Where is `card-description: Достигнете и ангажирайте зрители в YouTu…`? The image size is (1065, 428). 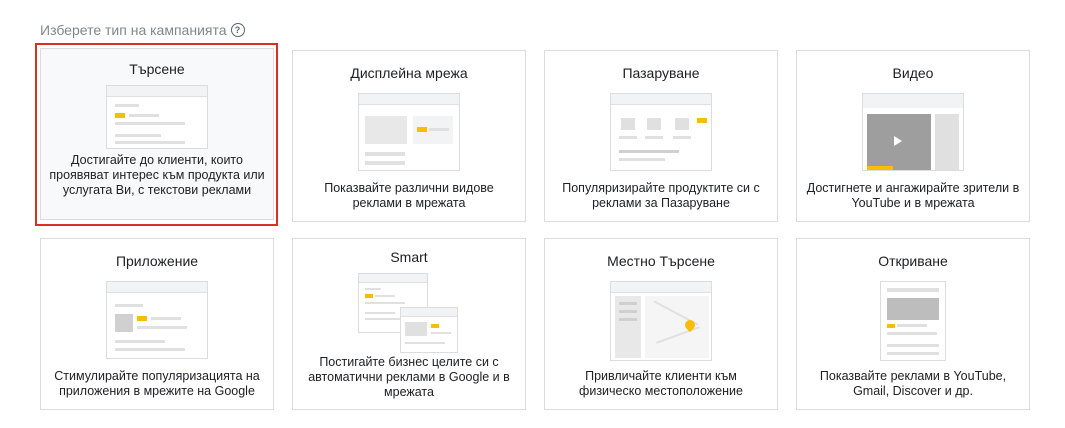 card-description: Достигнете и ангажирайте зрители в YouTu… is located at coordinates (913, 195).